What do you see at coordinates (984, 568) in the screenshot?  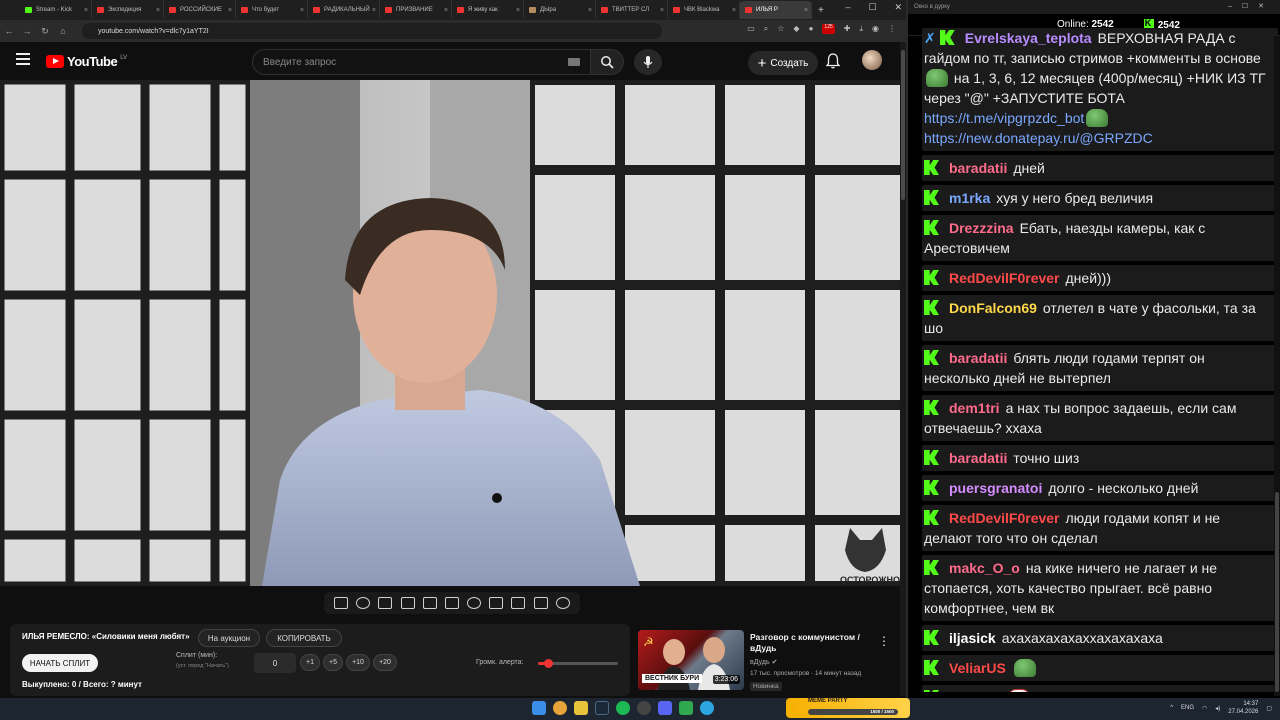 I see `chat-nick: makc_O_o` at bounding box center [984, 568].